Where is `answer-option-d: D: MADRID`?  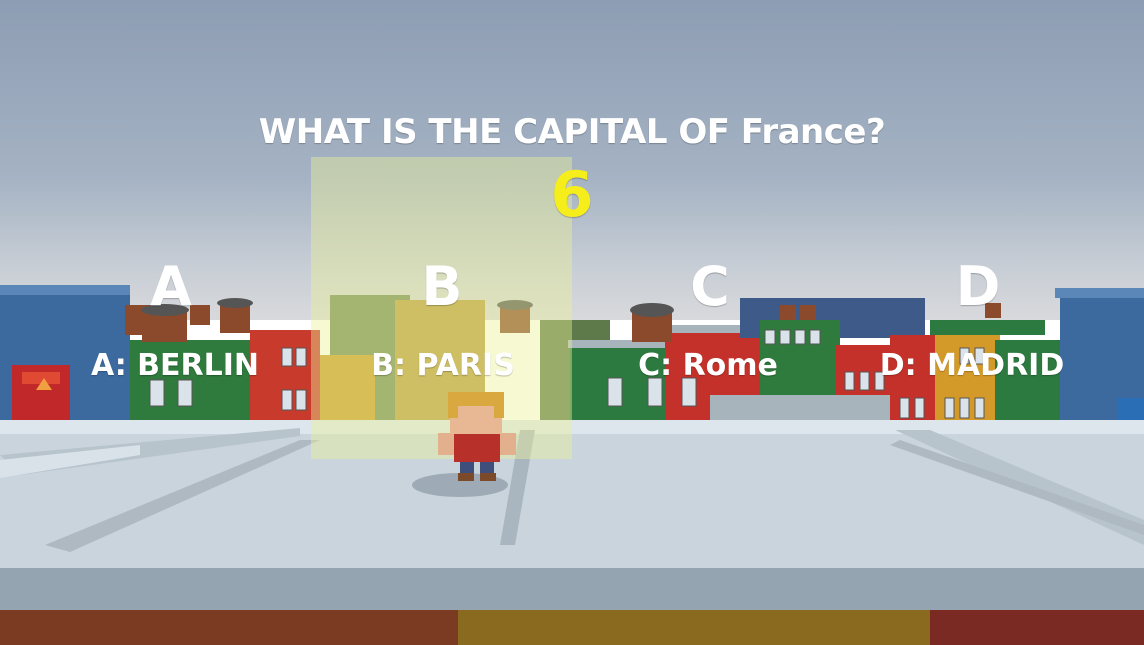
answer-option-d: D: MADRID is located at coordinates (972, 365).